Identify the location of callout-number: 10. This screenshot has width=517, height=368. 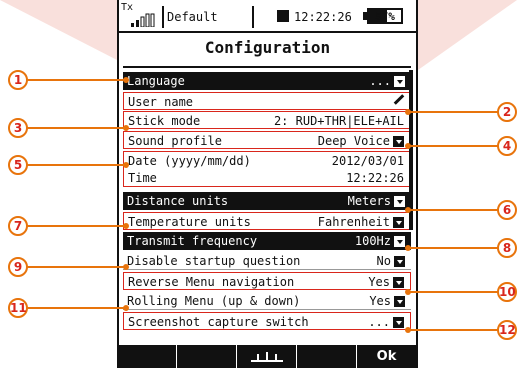
(507, 292).